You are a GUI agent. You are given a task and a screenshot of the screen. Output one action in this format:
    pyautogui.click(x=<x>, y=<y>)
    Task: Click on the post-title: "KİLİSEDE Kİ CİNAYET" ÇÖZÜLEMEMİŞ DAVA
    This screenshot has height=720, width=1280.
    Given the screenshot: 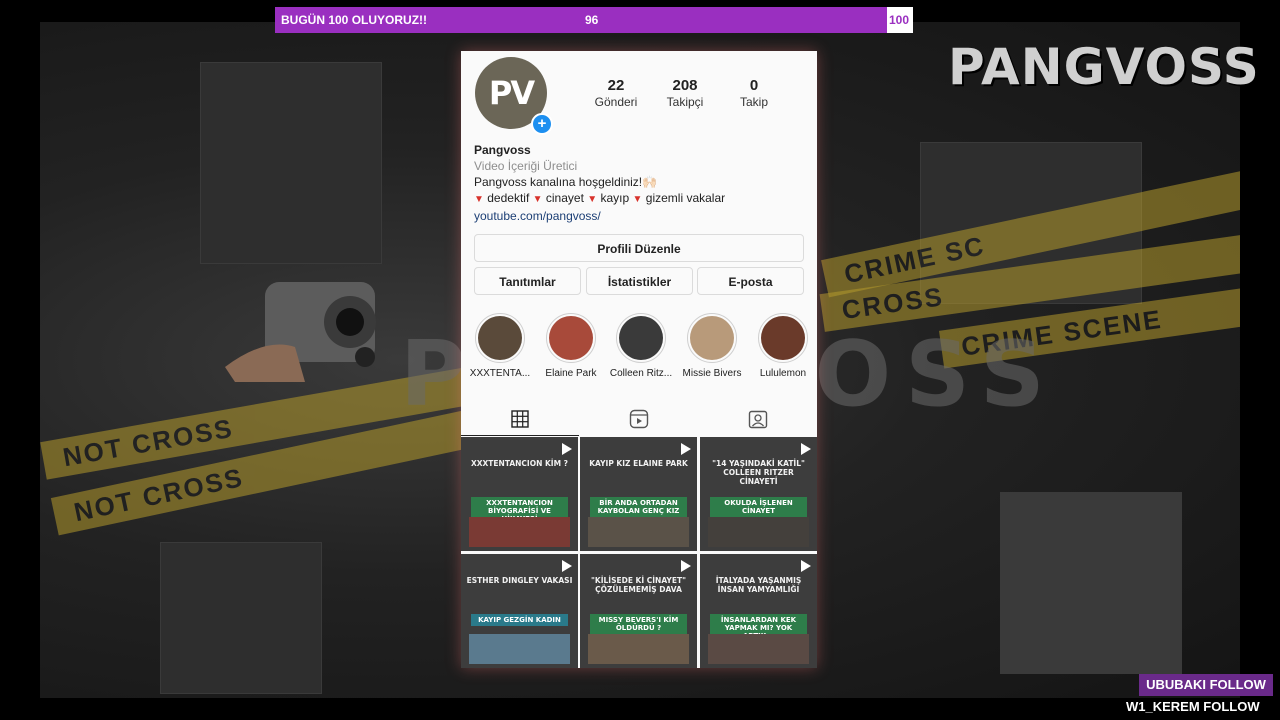 What is the action you would take?
    pyautogui.click(x=638, y=585)
    